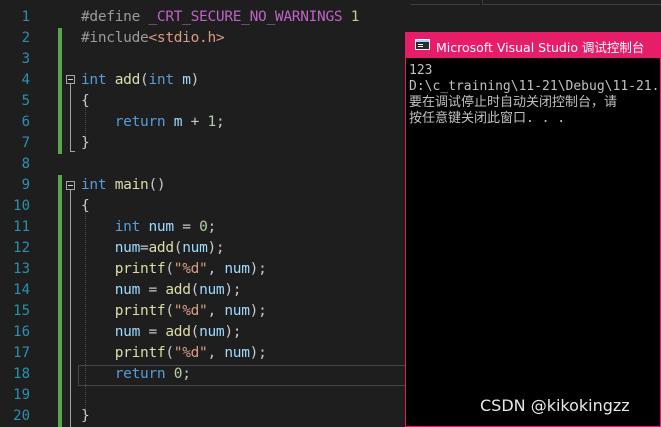 This screenshot has width=661, height=427. Describe the element at coordinates (21, 374) in the screenshot. I see `line-number: 18` at that location.